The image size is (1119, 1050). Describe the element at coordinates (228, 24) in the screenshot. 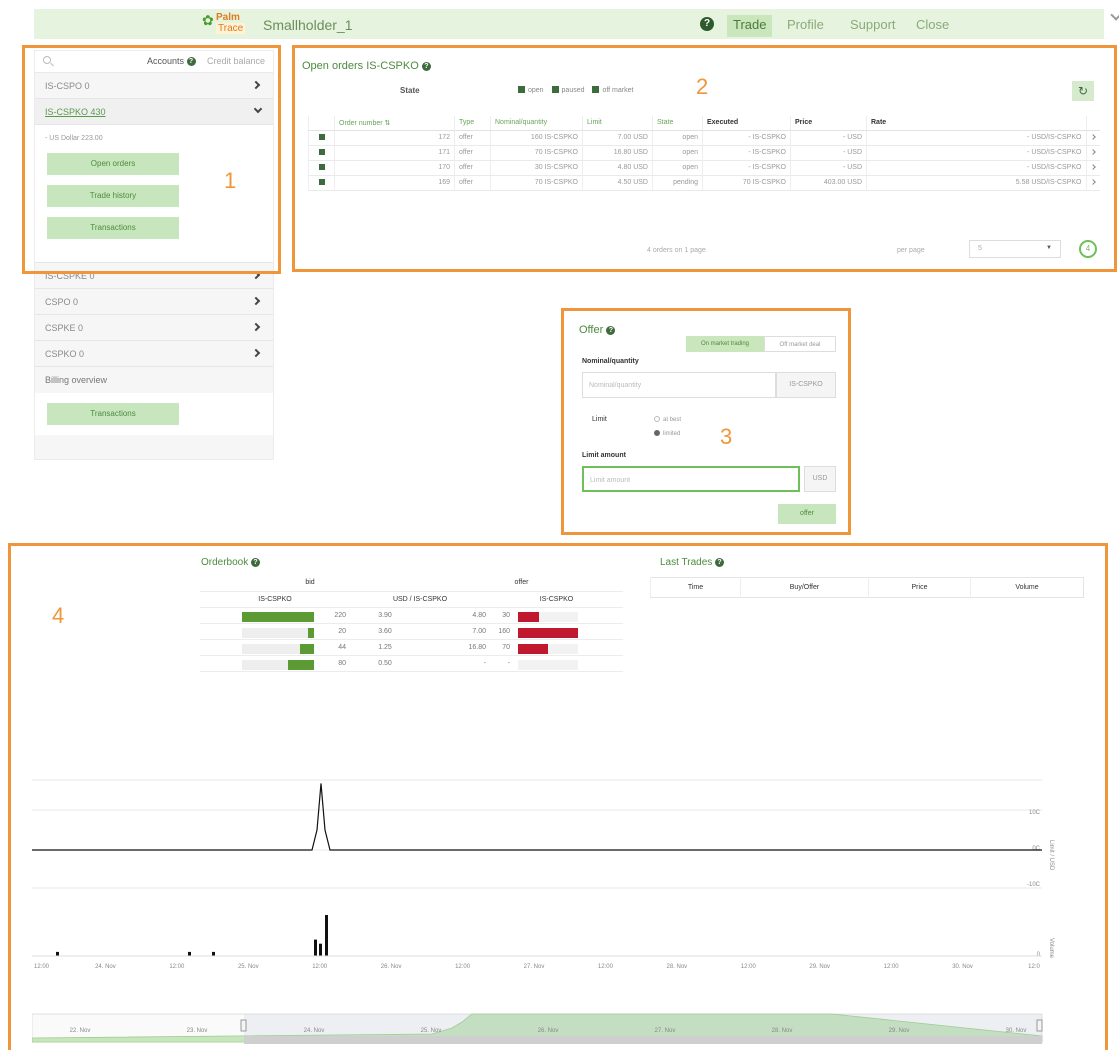

I see `app-logo: ✿ Palm Trace` at that location.